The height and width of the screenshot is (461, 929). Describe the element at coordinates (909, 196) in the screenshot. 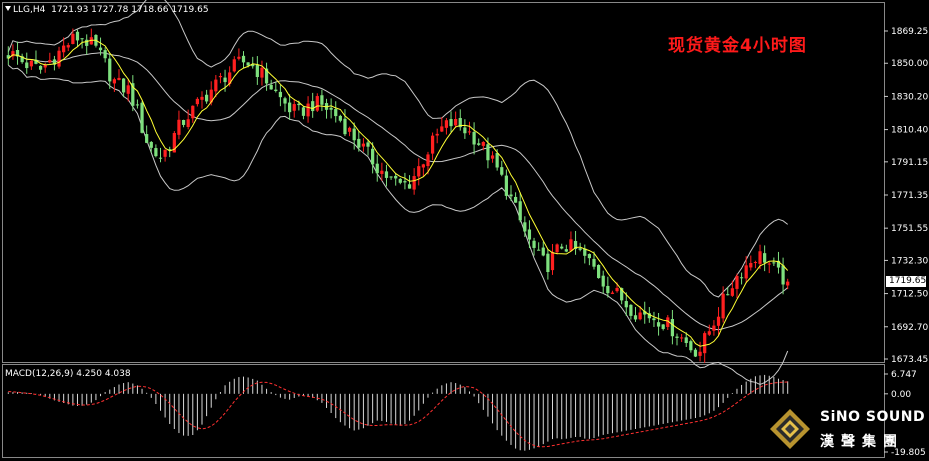

I see `price-tick-label: 1771.35` at that location.